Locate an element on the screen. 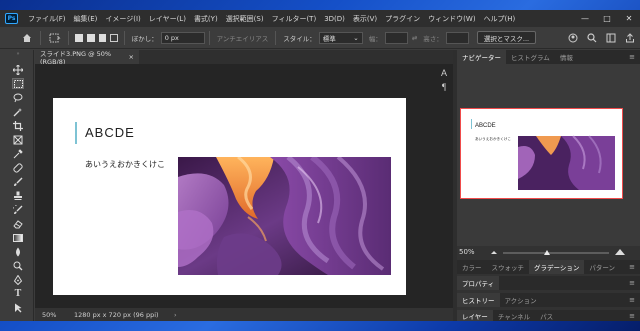 Image resolution: width=640 pixels, height=331 pixels. color-tabs: カラー スウォッチ グラデーション パターン ≡ is located at coordinates (548, 267).